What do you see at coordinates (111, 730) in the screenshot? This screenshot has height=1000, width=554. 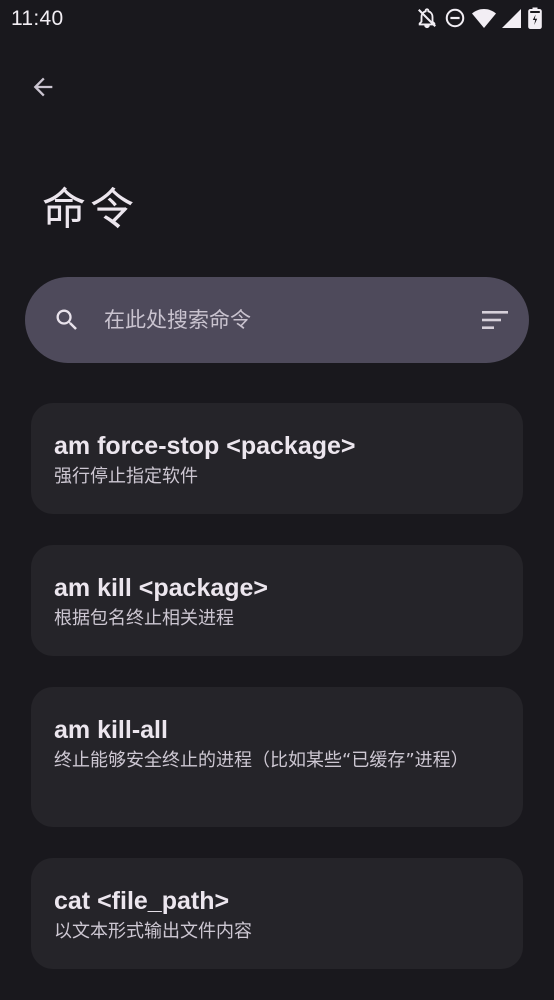 I see `command-name: am kill-all` at bounding box center [111, 730].